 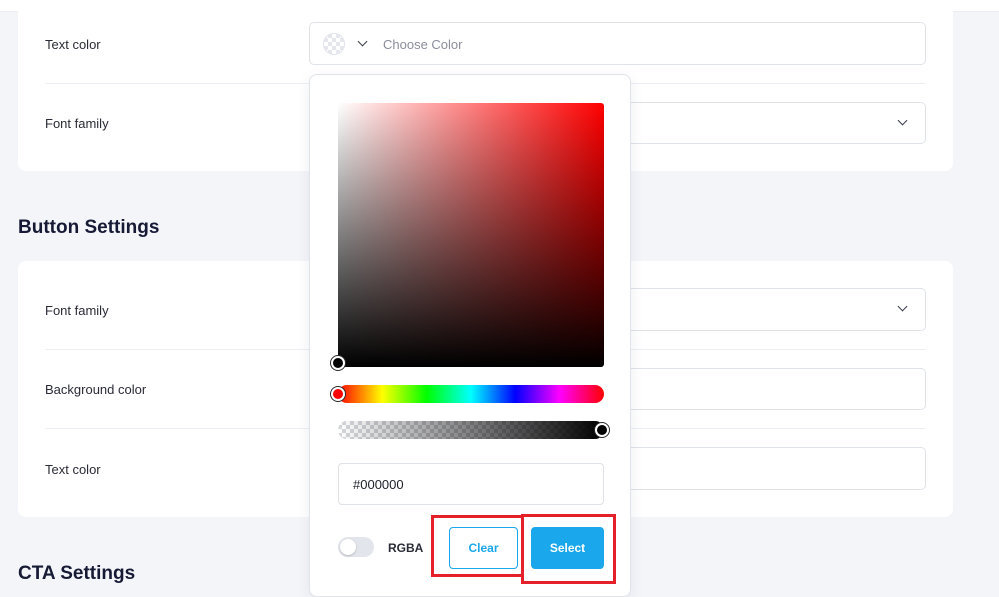 What do you see at coordinates (617, 43) in the screenshot?
I see `text-color-picker-field: Choose Color` at bounding box center [617, 43].